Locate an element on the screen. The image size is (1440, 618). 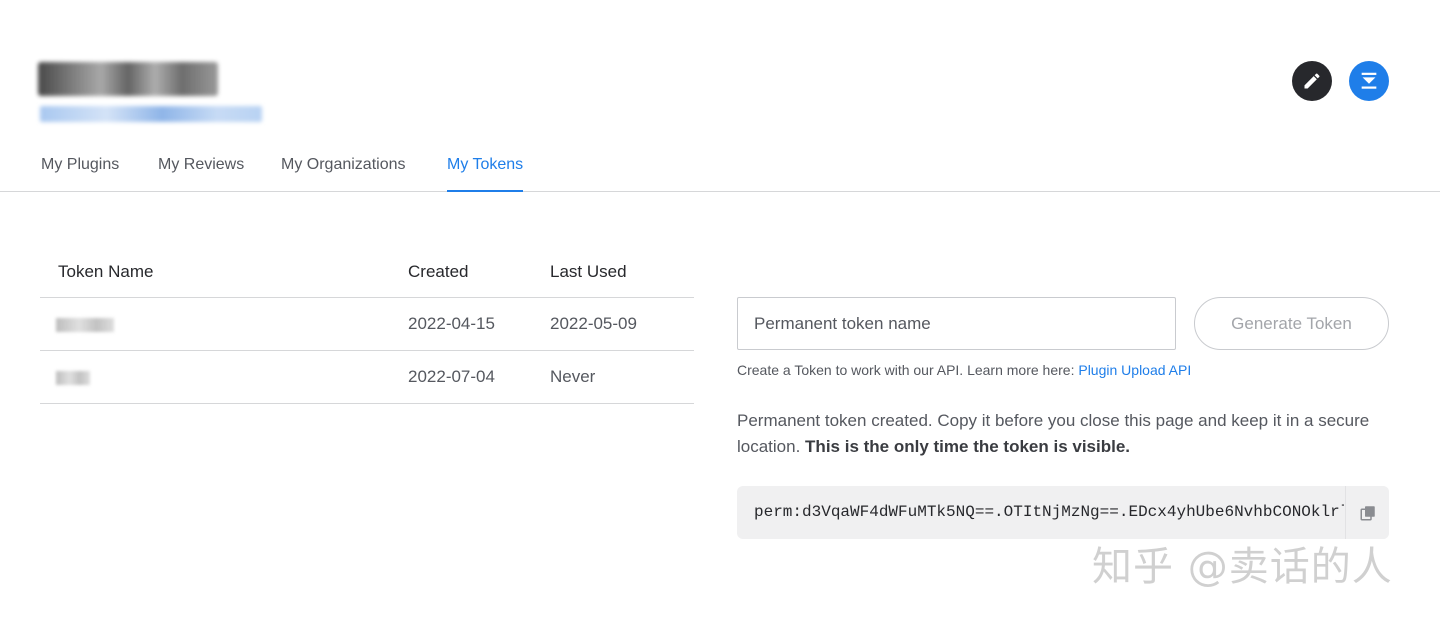
copy-token-button is located at coordinates (1367, 512).